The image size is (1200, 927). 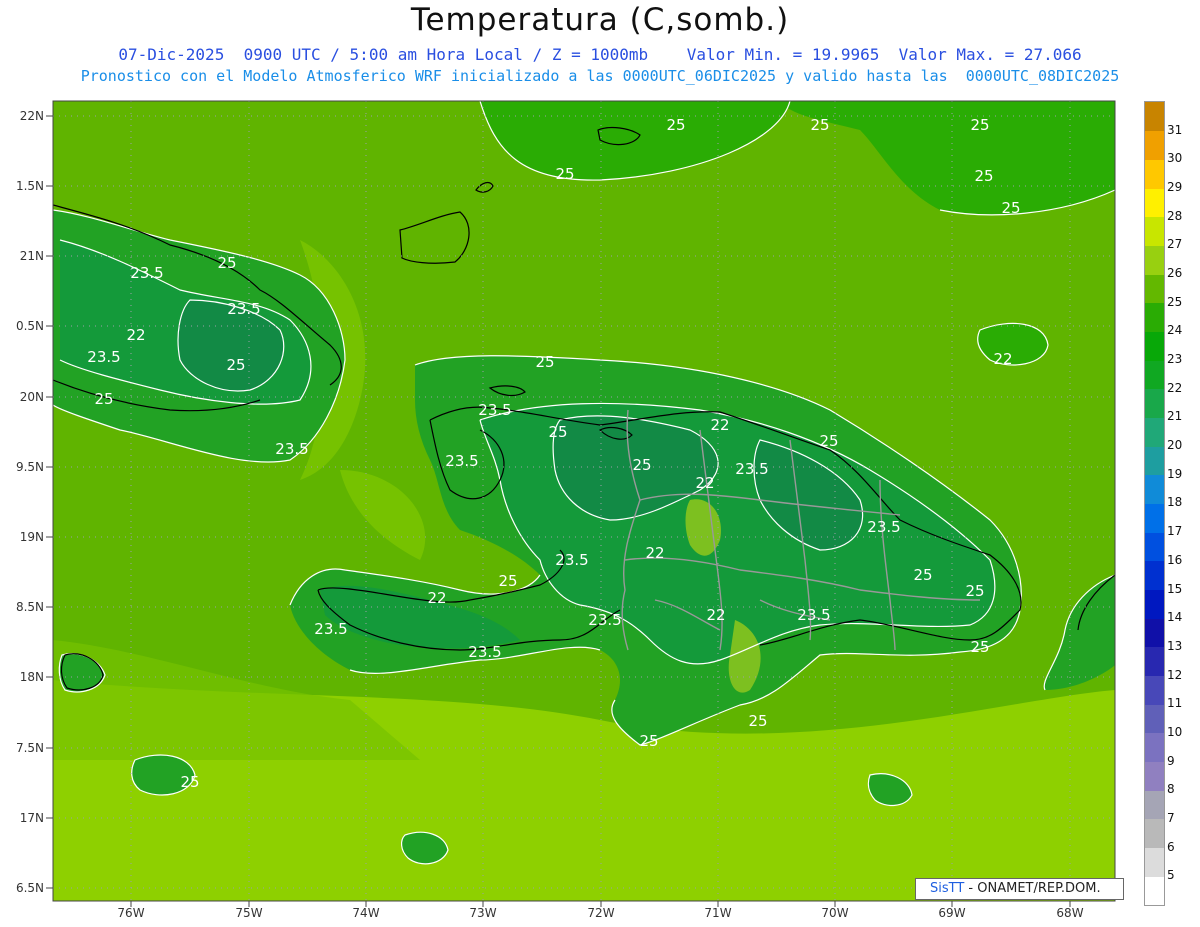 What do you see at coordinates (1175, 273) in the screenshot?
I see `colorbar-level-label: 26` at bounding box center [1175, 273].